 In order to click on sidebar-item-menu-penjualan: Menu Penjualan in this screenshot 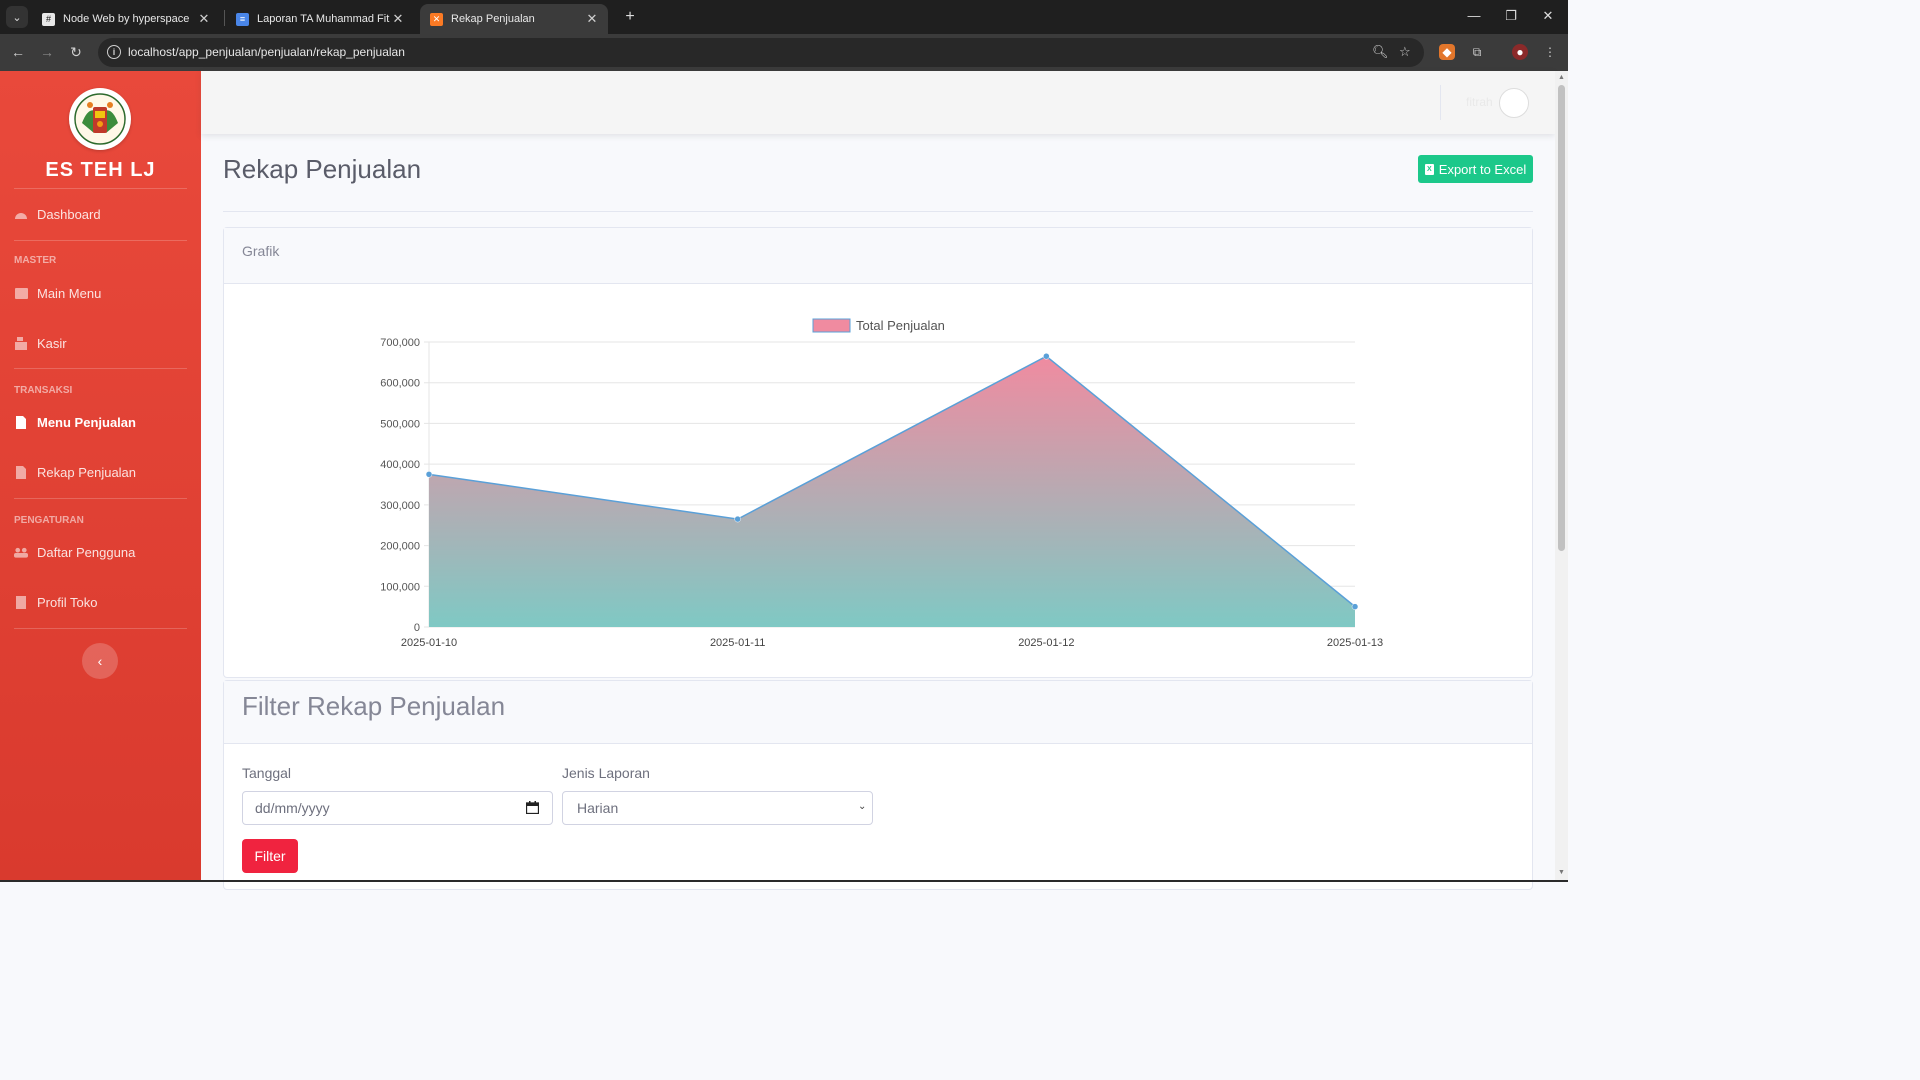, I will do `click(104, 422)`.